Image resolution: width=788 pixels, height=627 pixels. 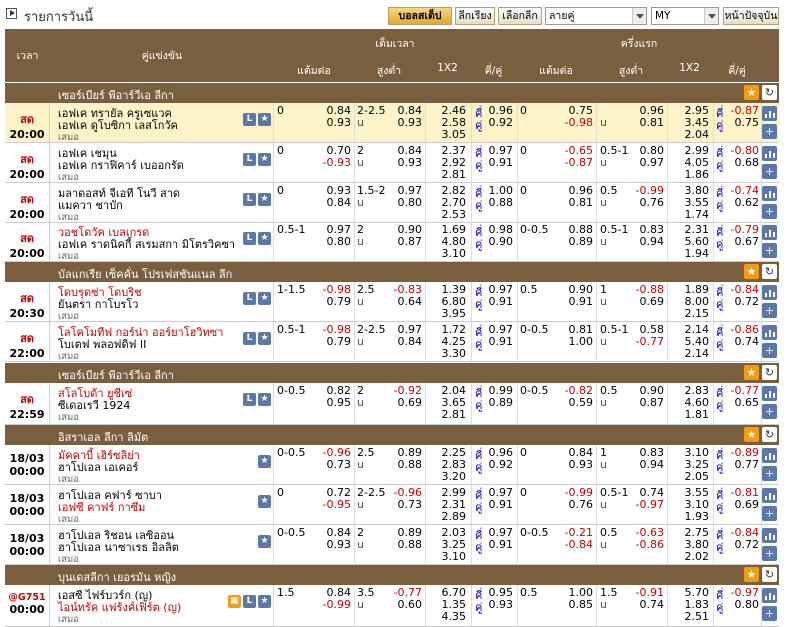 What do you see at coordinates (689, 68) in the screenshot?
I see `header-1x2-fh: 1X2` at bounding box center [689, 68].